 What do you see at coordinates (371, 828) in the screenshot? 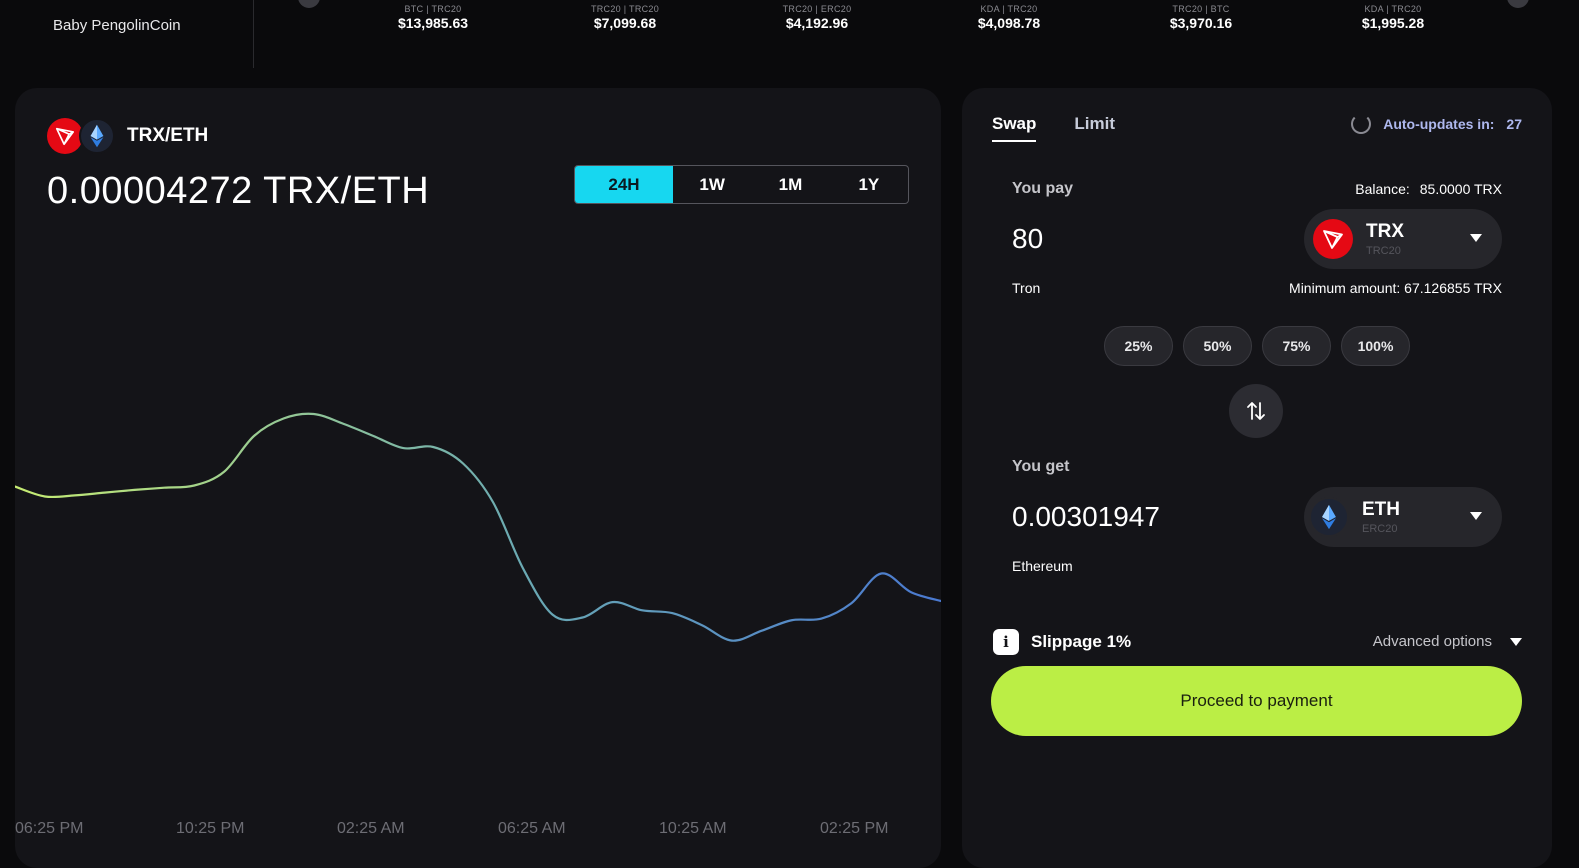
I see `x-tick-label: 02:25 AM` at bounding box center [371, 828].